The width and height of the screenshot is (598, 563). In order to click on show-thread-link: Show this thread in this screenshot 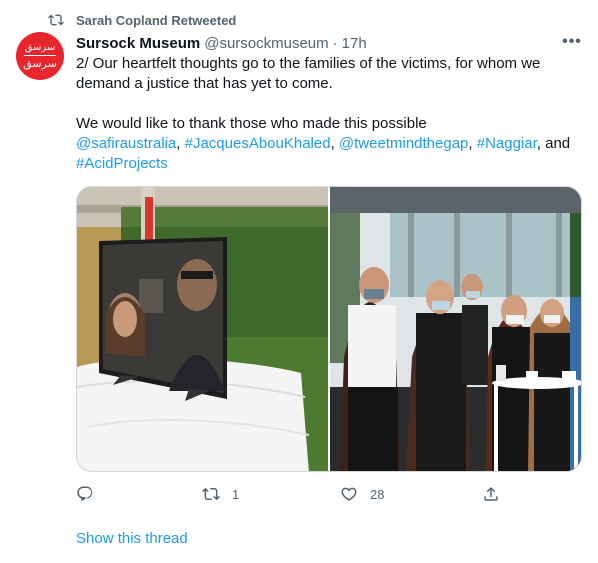, I will do `click(132, 538)`.